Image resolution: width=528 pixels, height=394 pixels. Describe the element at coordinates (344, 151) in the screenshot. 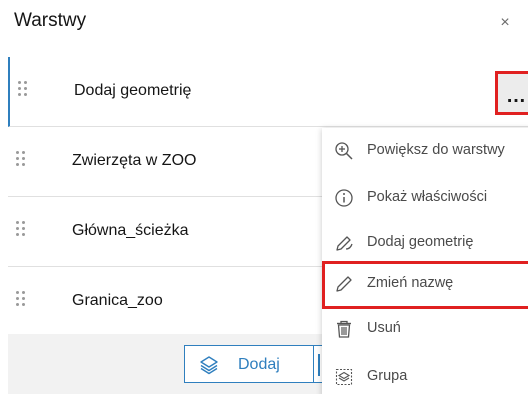

I see `zoom-in-icon` at that location.